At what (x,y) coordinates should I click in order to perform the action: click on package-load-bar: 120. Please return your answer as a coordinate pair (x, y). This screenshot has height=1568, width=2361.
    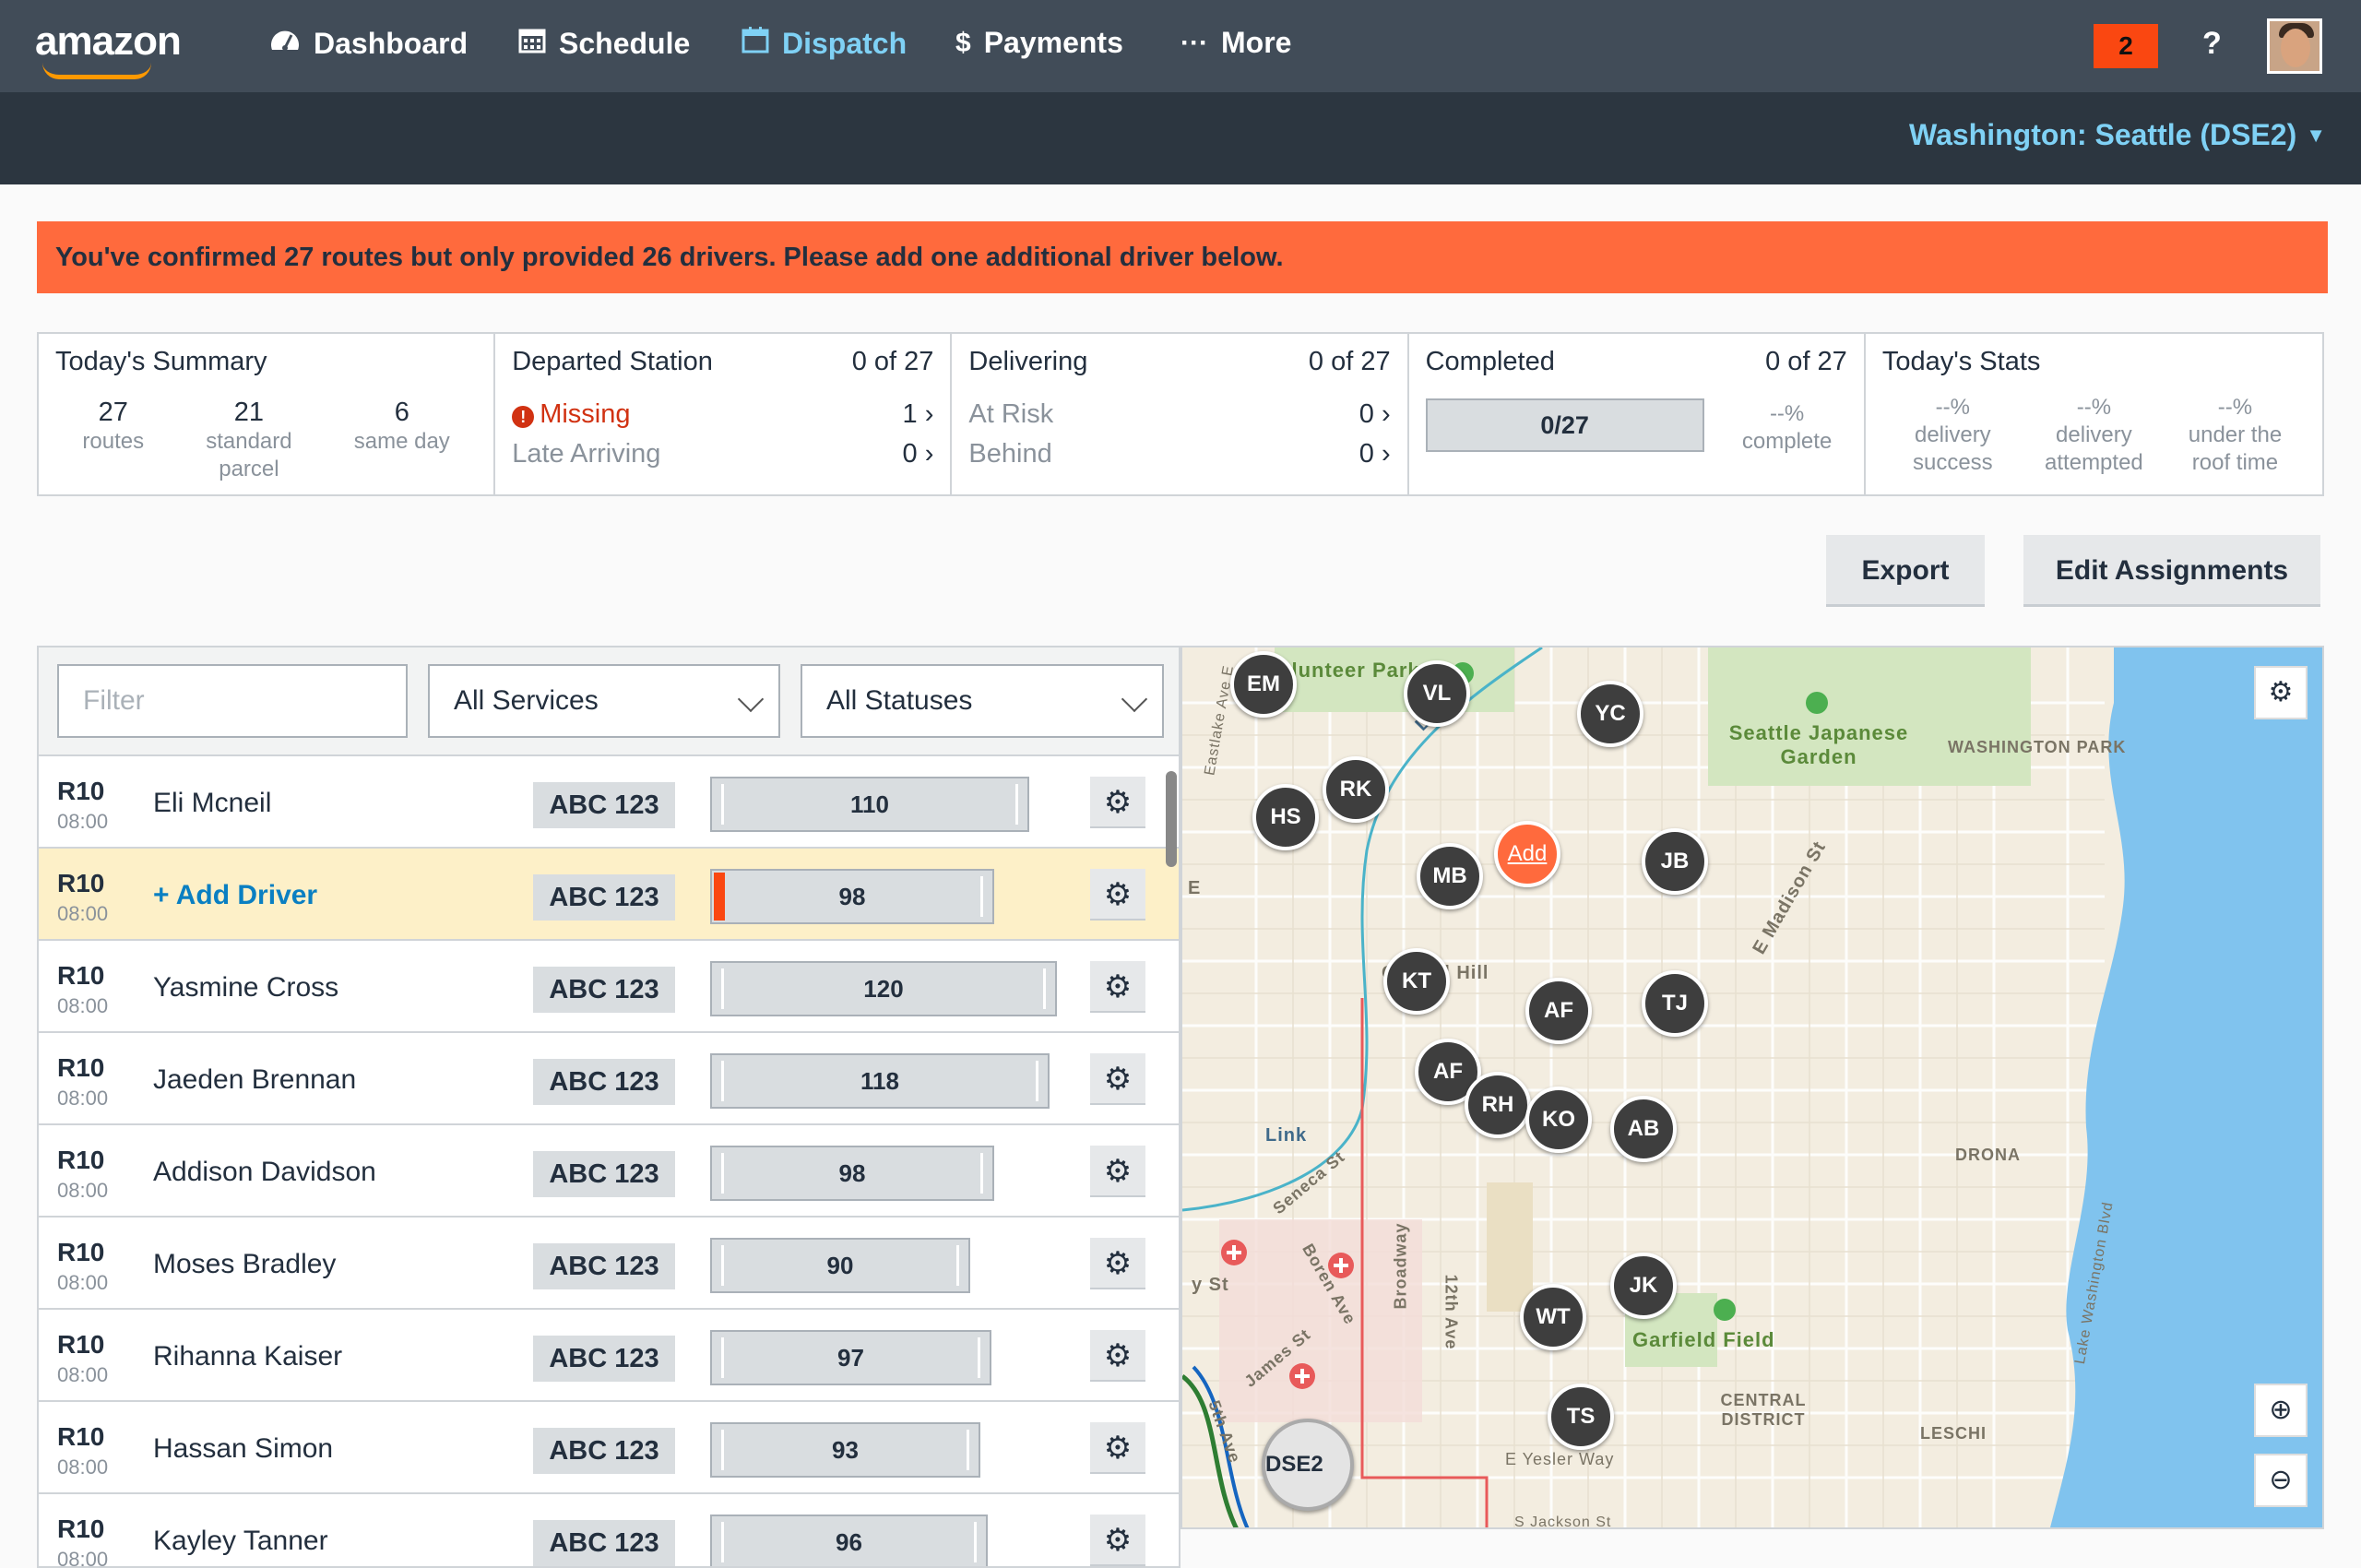
    Looking at the image, I should click on (883, 988).